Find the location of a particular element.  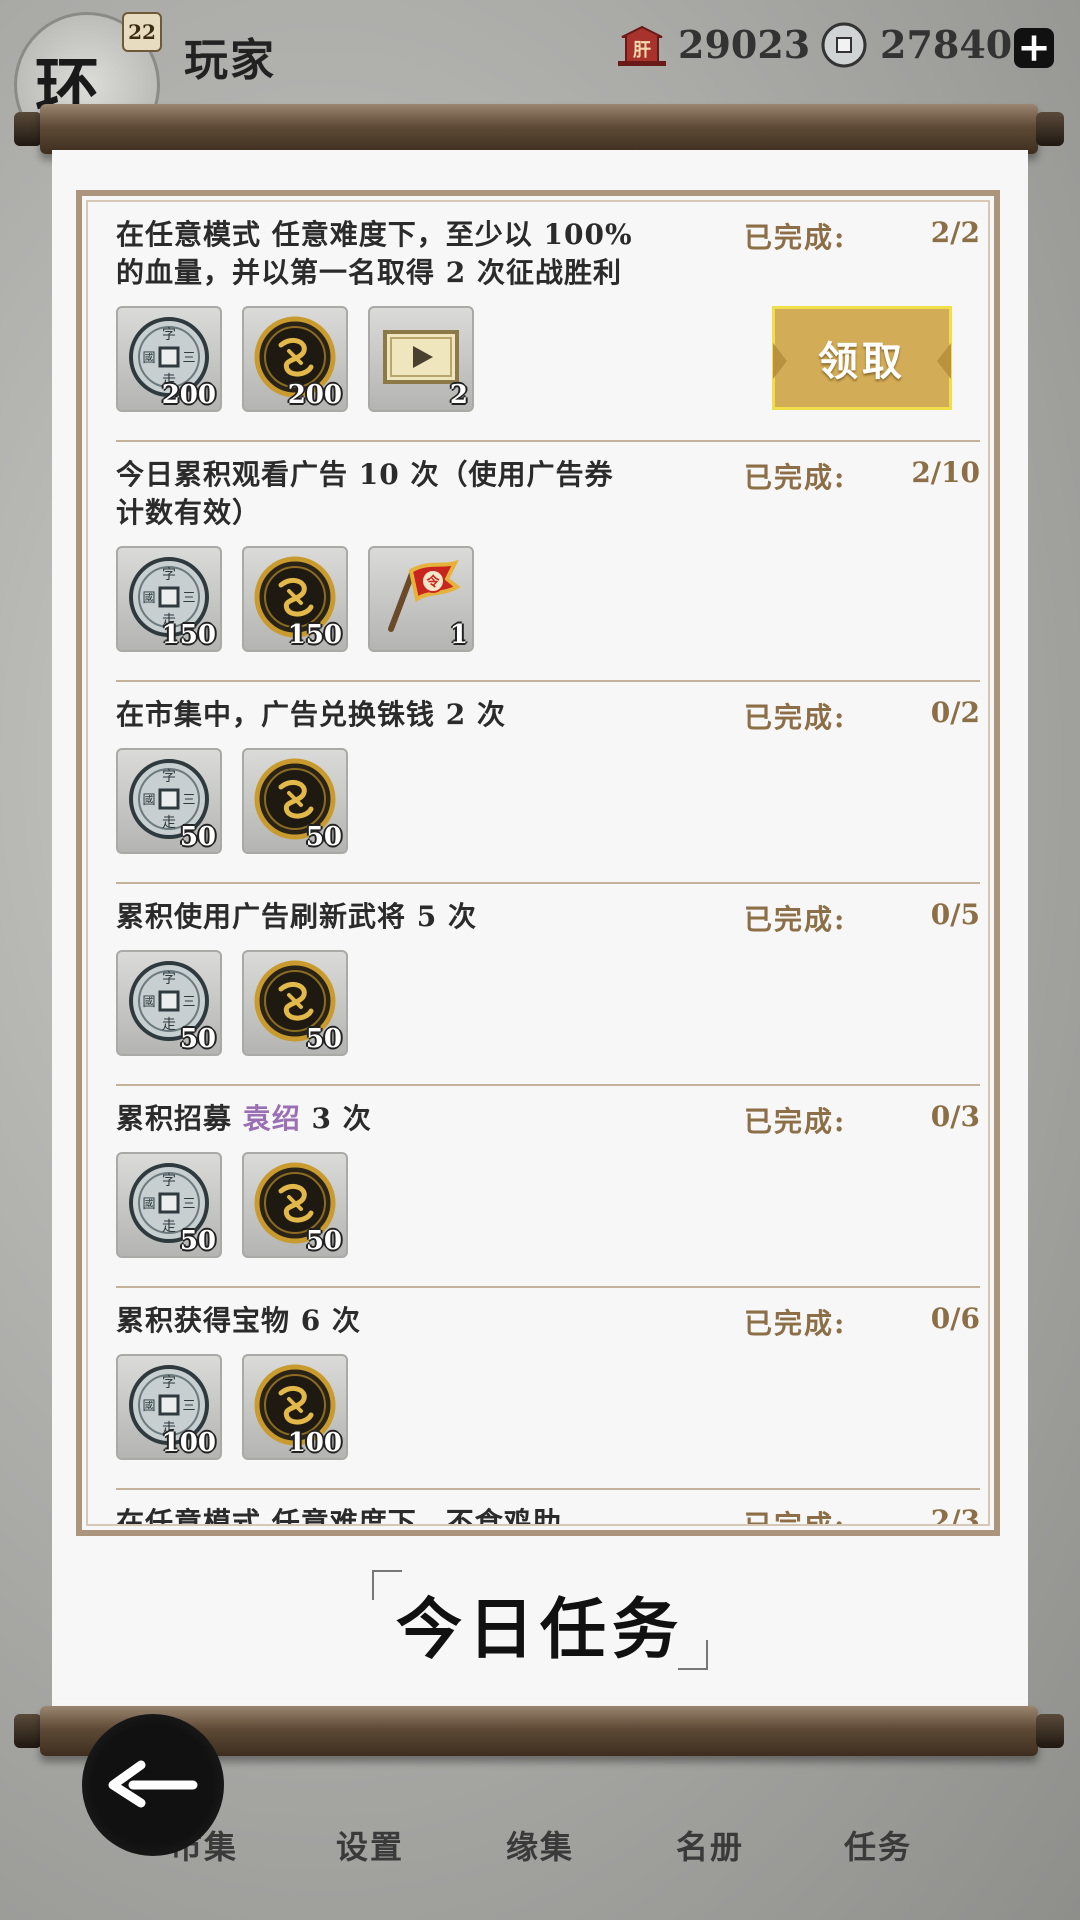

panel-title-text: 今日任务 is located at coordinates (540, 1629).